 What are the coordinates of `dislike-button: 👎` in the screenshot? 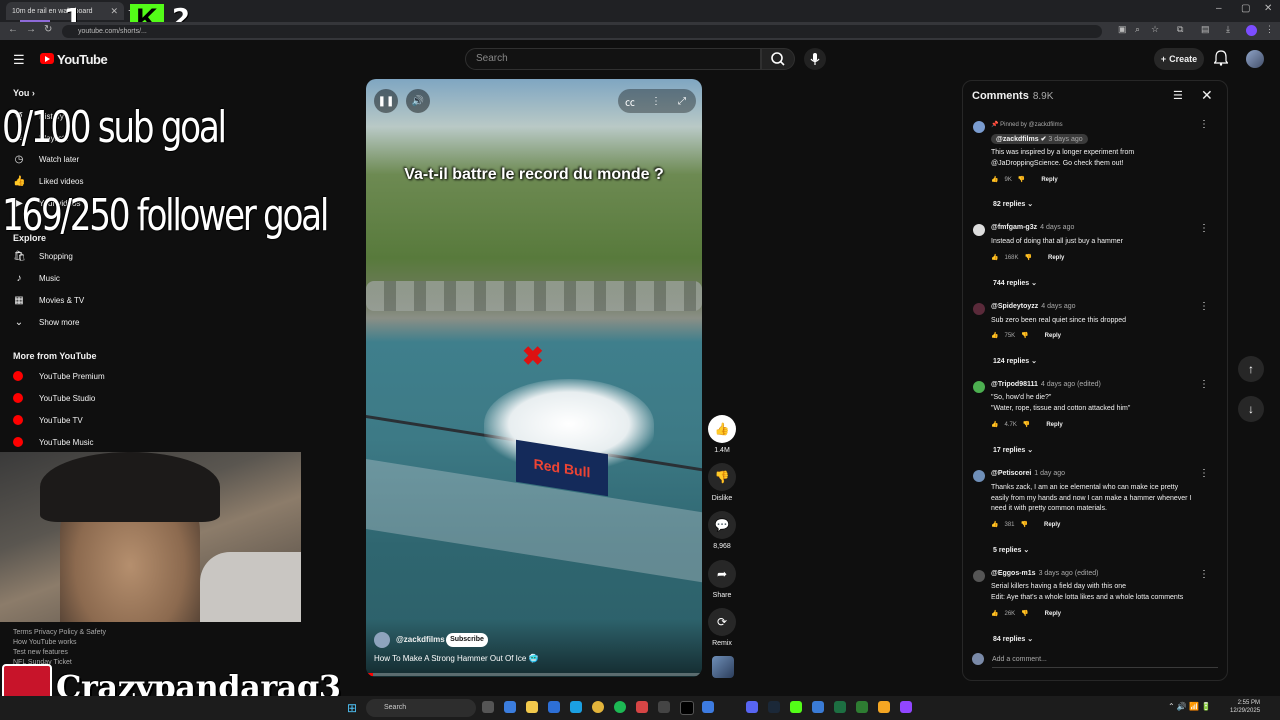 It's located at (722, 477).